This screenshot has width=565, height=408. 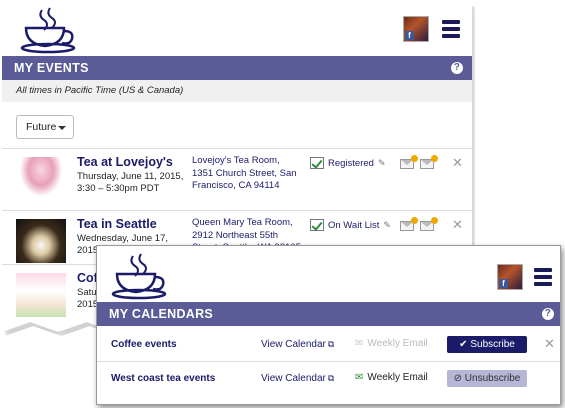 I want to click on event-image-cake, so click(x=41, y=295).